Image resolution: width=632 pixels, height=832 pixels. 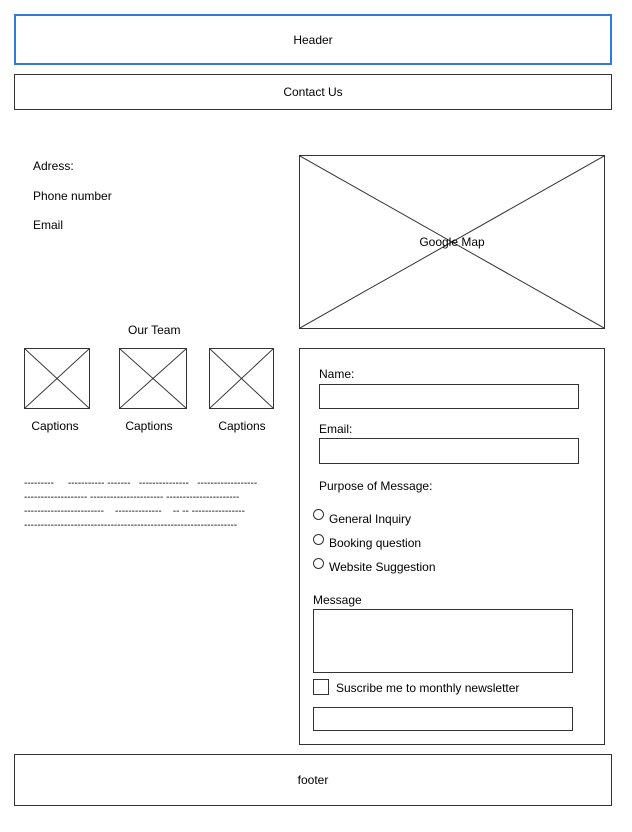 I want to click on radio-booking-question-label: Booking question, so click(x=375, y=543).